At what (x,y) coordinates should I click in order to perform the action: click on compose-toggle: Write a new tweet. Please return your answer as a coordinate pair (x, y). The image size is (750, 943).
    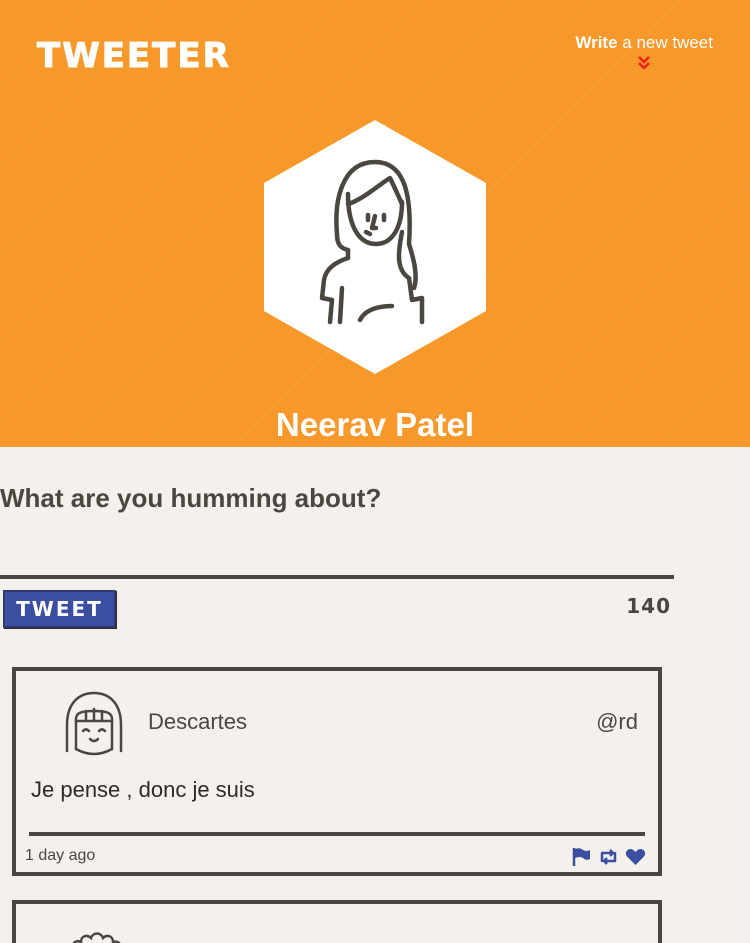
    Looking at the image, I should click on (644, 52).